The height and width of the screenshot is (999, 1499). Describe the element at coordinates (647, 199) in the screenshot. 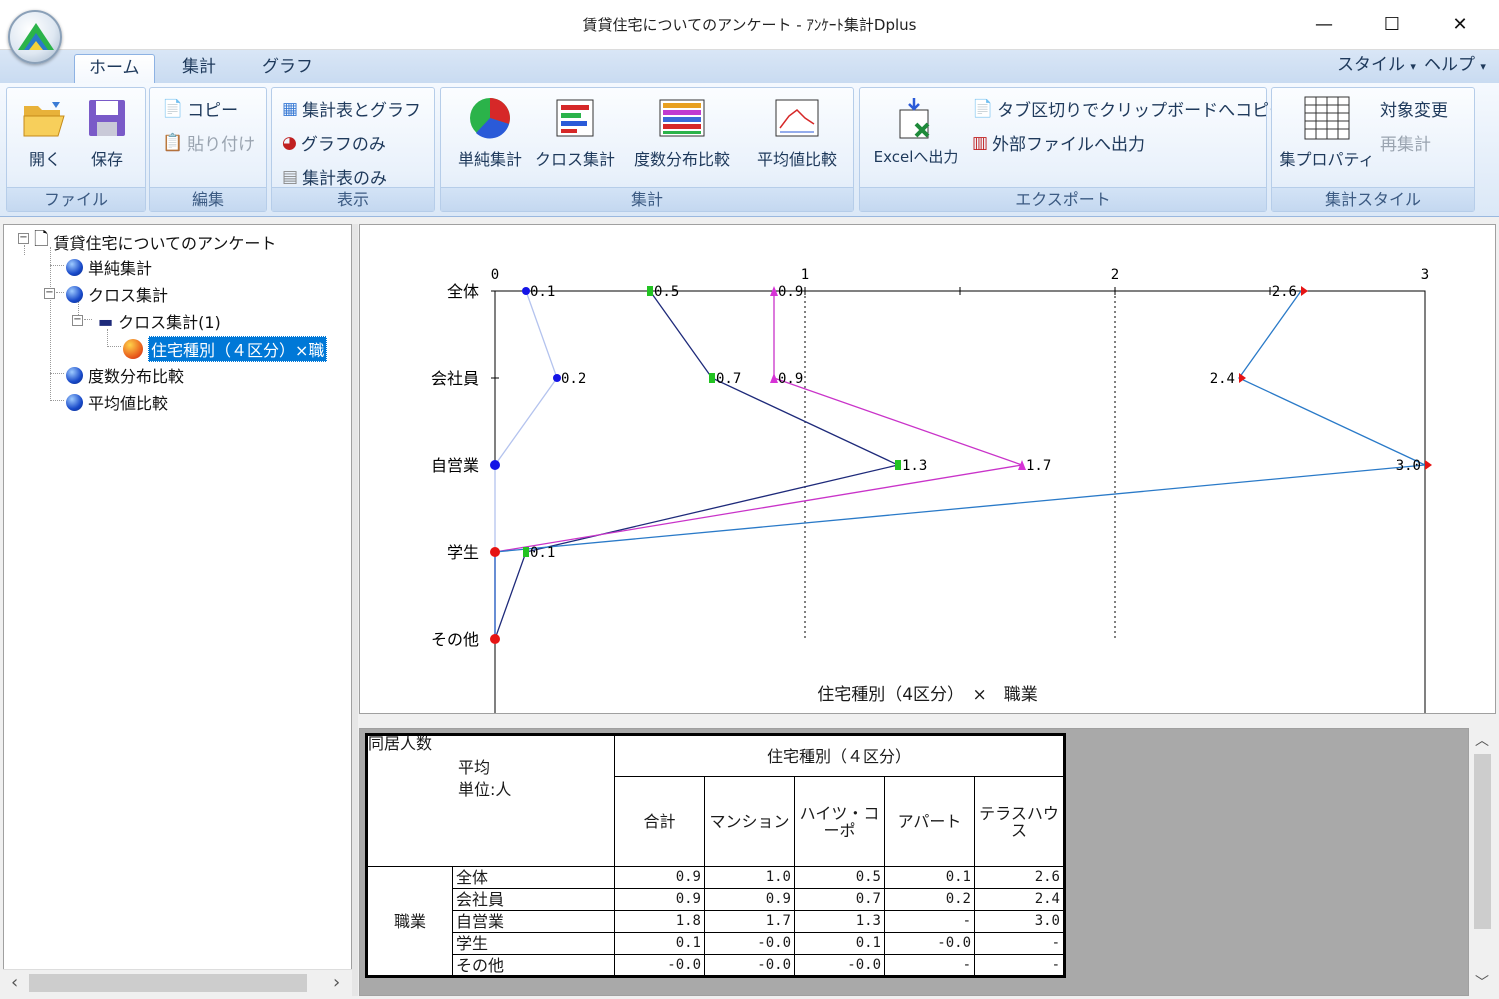

I see `group-label-aggregate: 集計` at that location.